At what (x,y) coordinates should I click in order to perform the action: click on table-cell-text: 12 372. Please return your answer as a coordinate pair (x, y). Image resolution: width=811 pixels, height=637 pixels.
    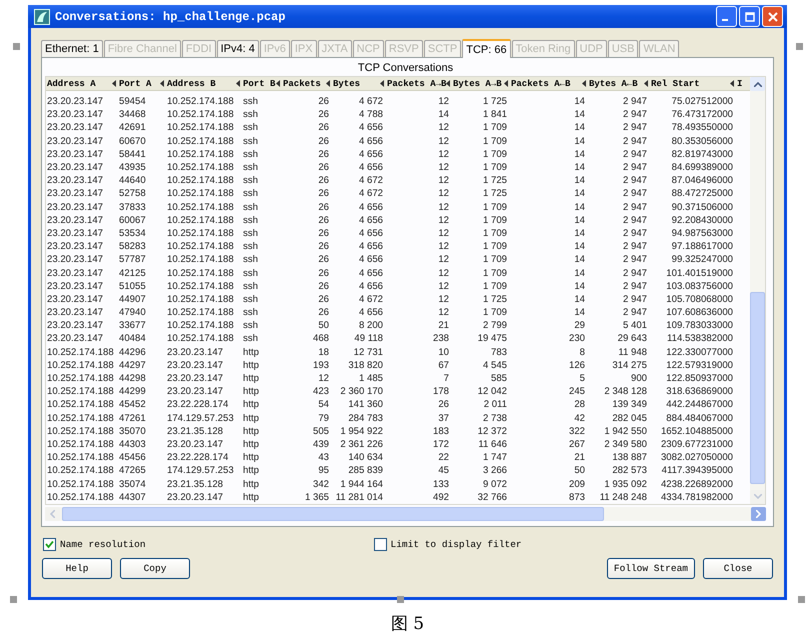
    Looking at the image, I should click on (492, 431).